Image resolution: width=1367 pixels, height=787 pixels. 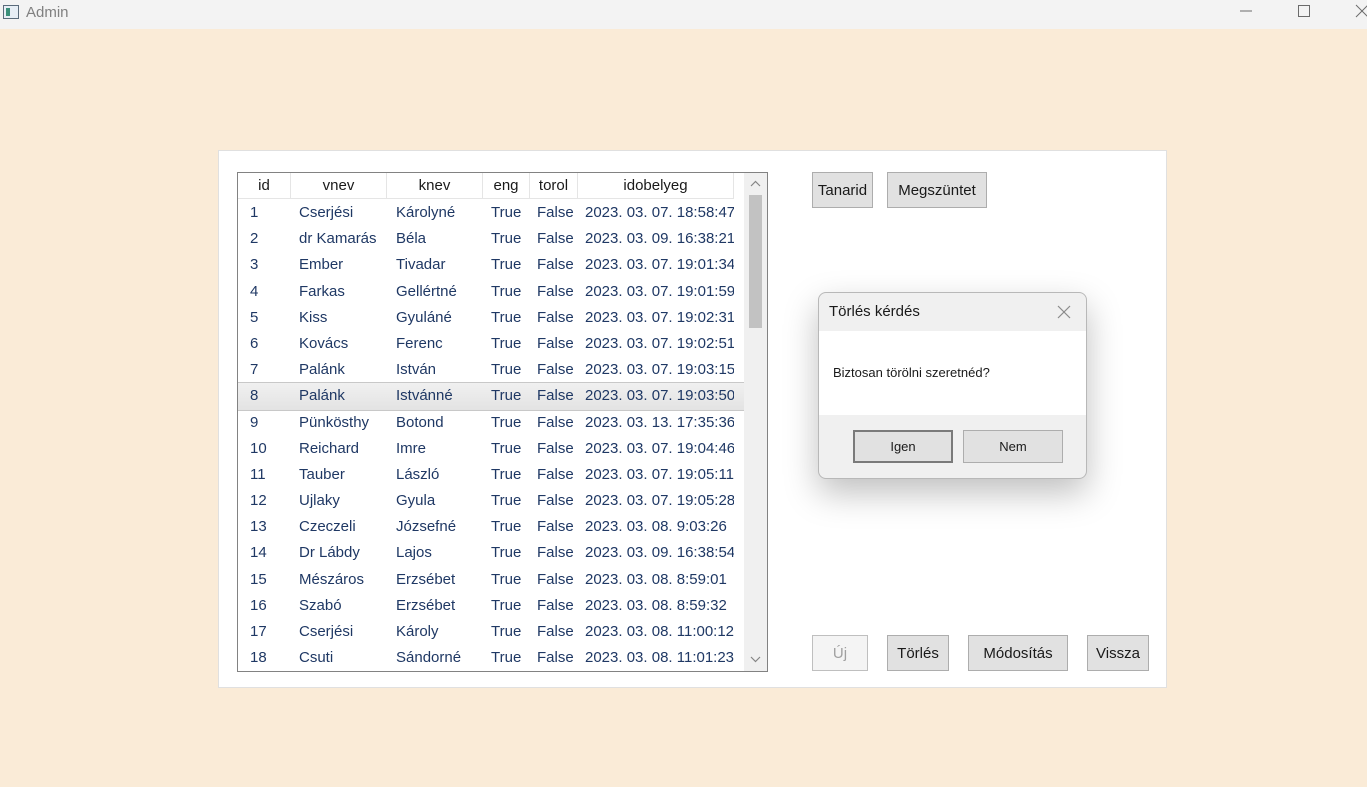 What do you see at coordinates (258, 605) in the screenshot?
I see `cell-id: 16` at bounding box center [258, 605].